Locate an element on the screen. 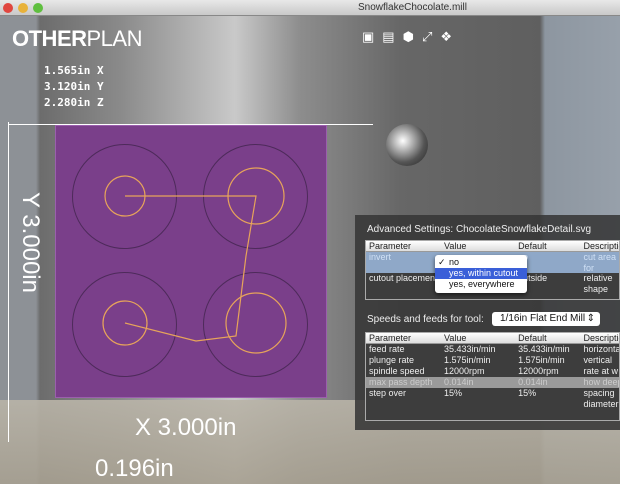 This screenshot has width=620, height=484. window-title: SnowflakeChocolate.mill is located at coordinates (412, 7).